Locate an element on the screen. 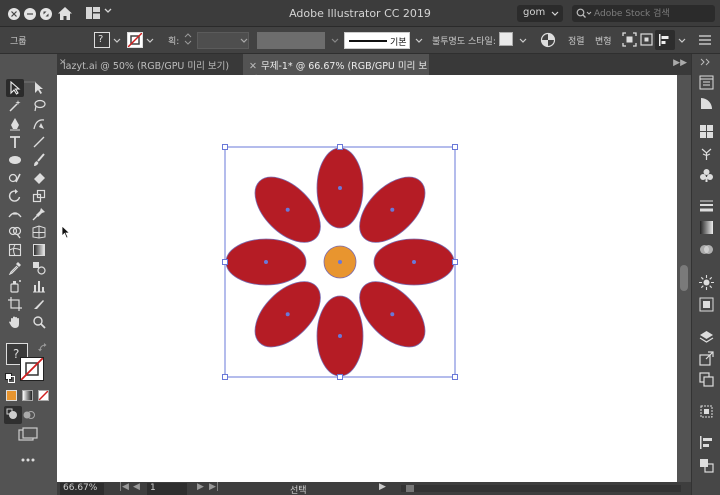 The image size is (720, 495). align-panel-icon is located at coordinates (706, 442).